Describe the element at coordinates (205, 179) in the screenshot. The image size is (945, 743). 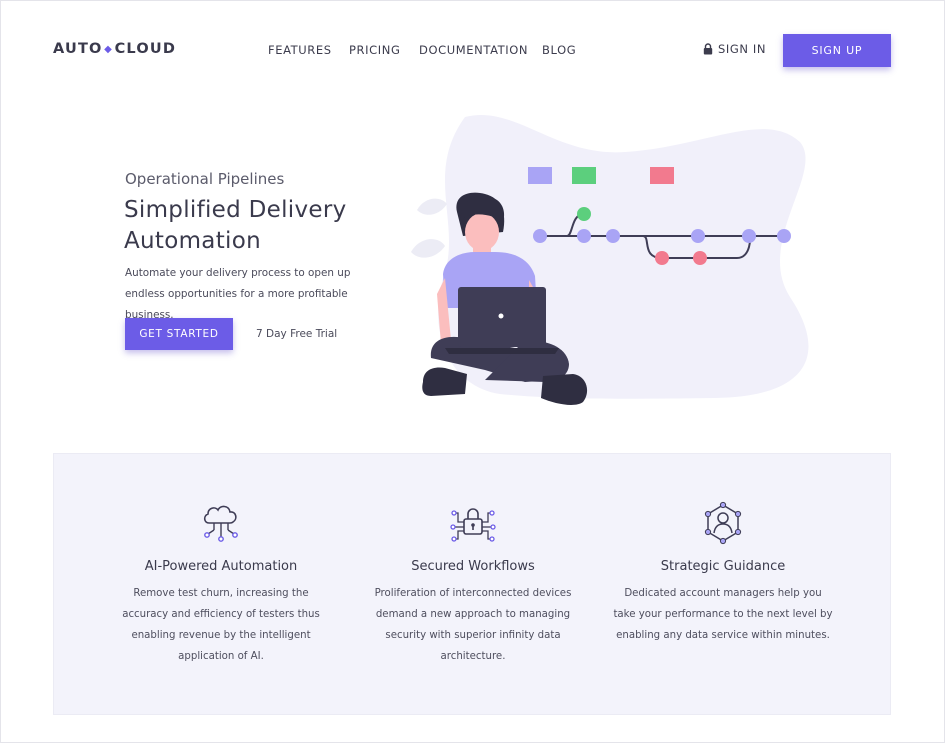
I see `hero-eyebrow: Operational Pipelines` at that location.